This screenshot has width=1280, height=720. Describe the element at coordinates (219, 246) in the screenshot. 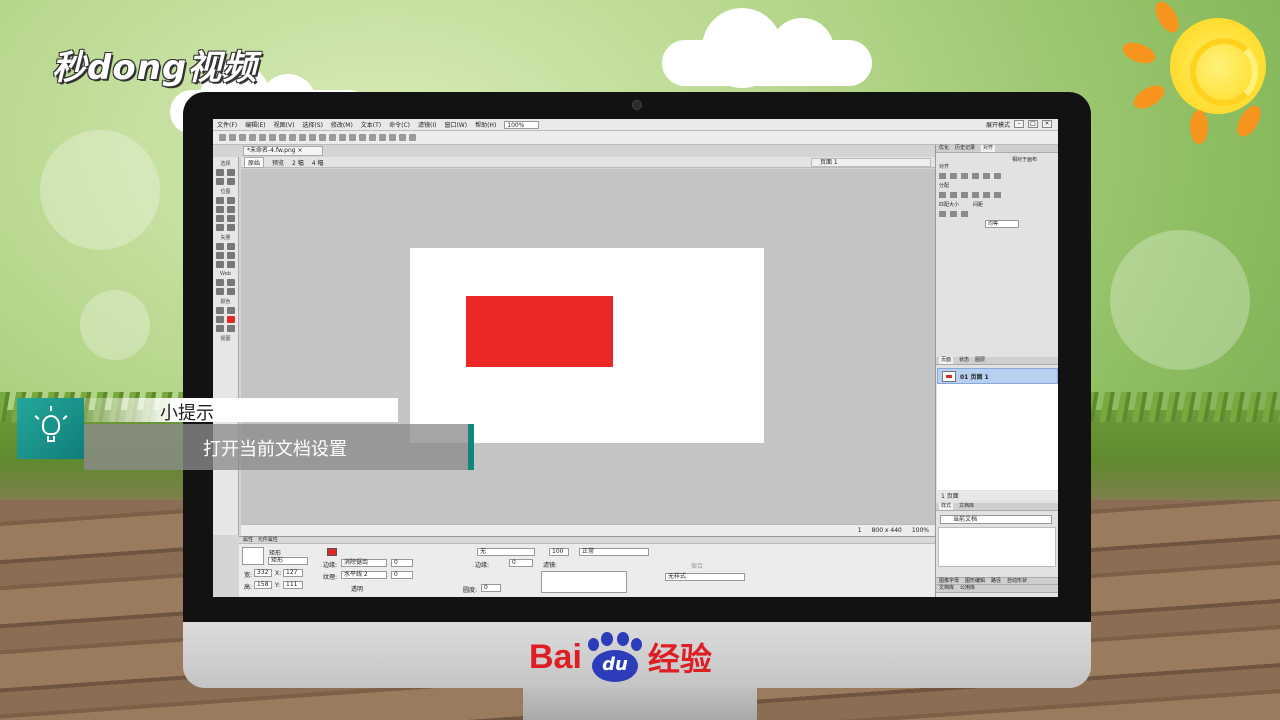

I see `line-tool-icon` at that location.